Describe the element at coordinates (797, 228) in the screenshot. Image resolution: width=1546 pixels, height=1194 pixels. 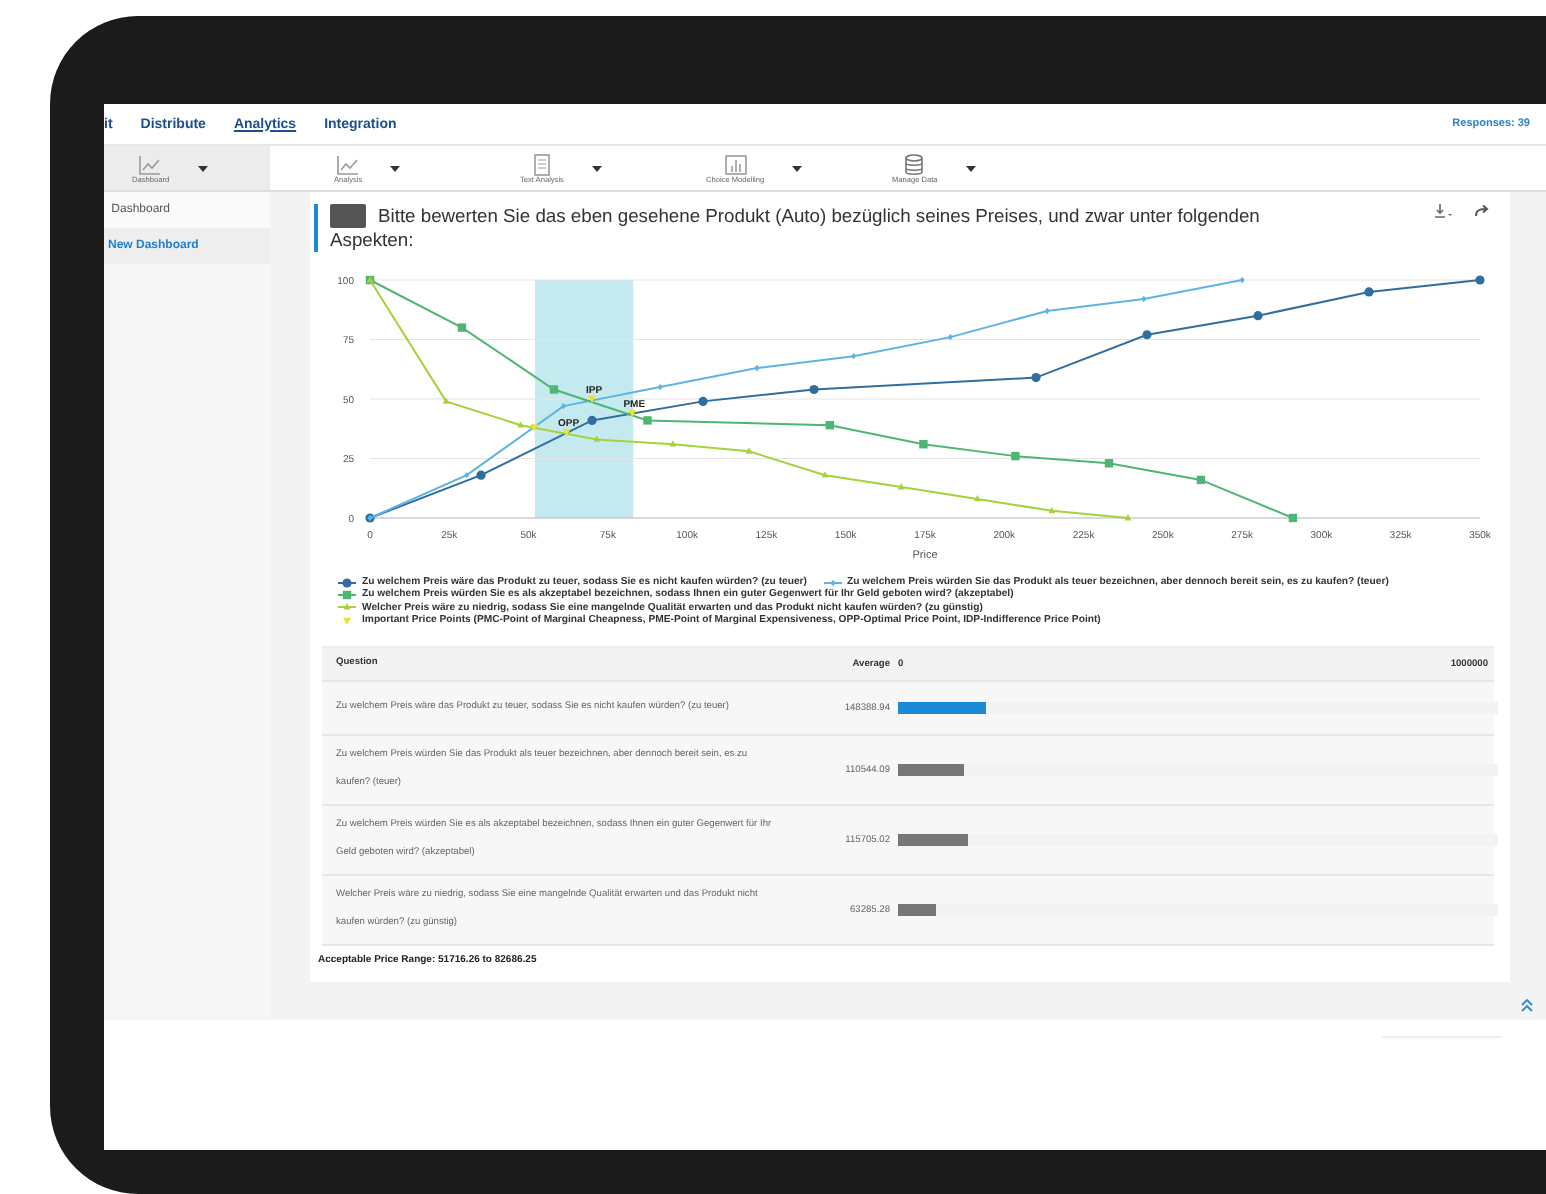
I see `question-title: Bitte bewerten Sie das eben gesehene Produkt (Auto) bezüglich seines Preises, und zwar unter folgenden Aspekten:` at that location.